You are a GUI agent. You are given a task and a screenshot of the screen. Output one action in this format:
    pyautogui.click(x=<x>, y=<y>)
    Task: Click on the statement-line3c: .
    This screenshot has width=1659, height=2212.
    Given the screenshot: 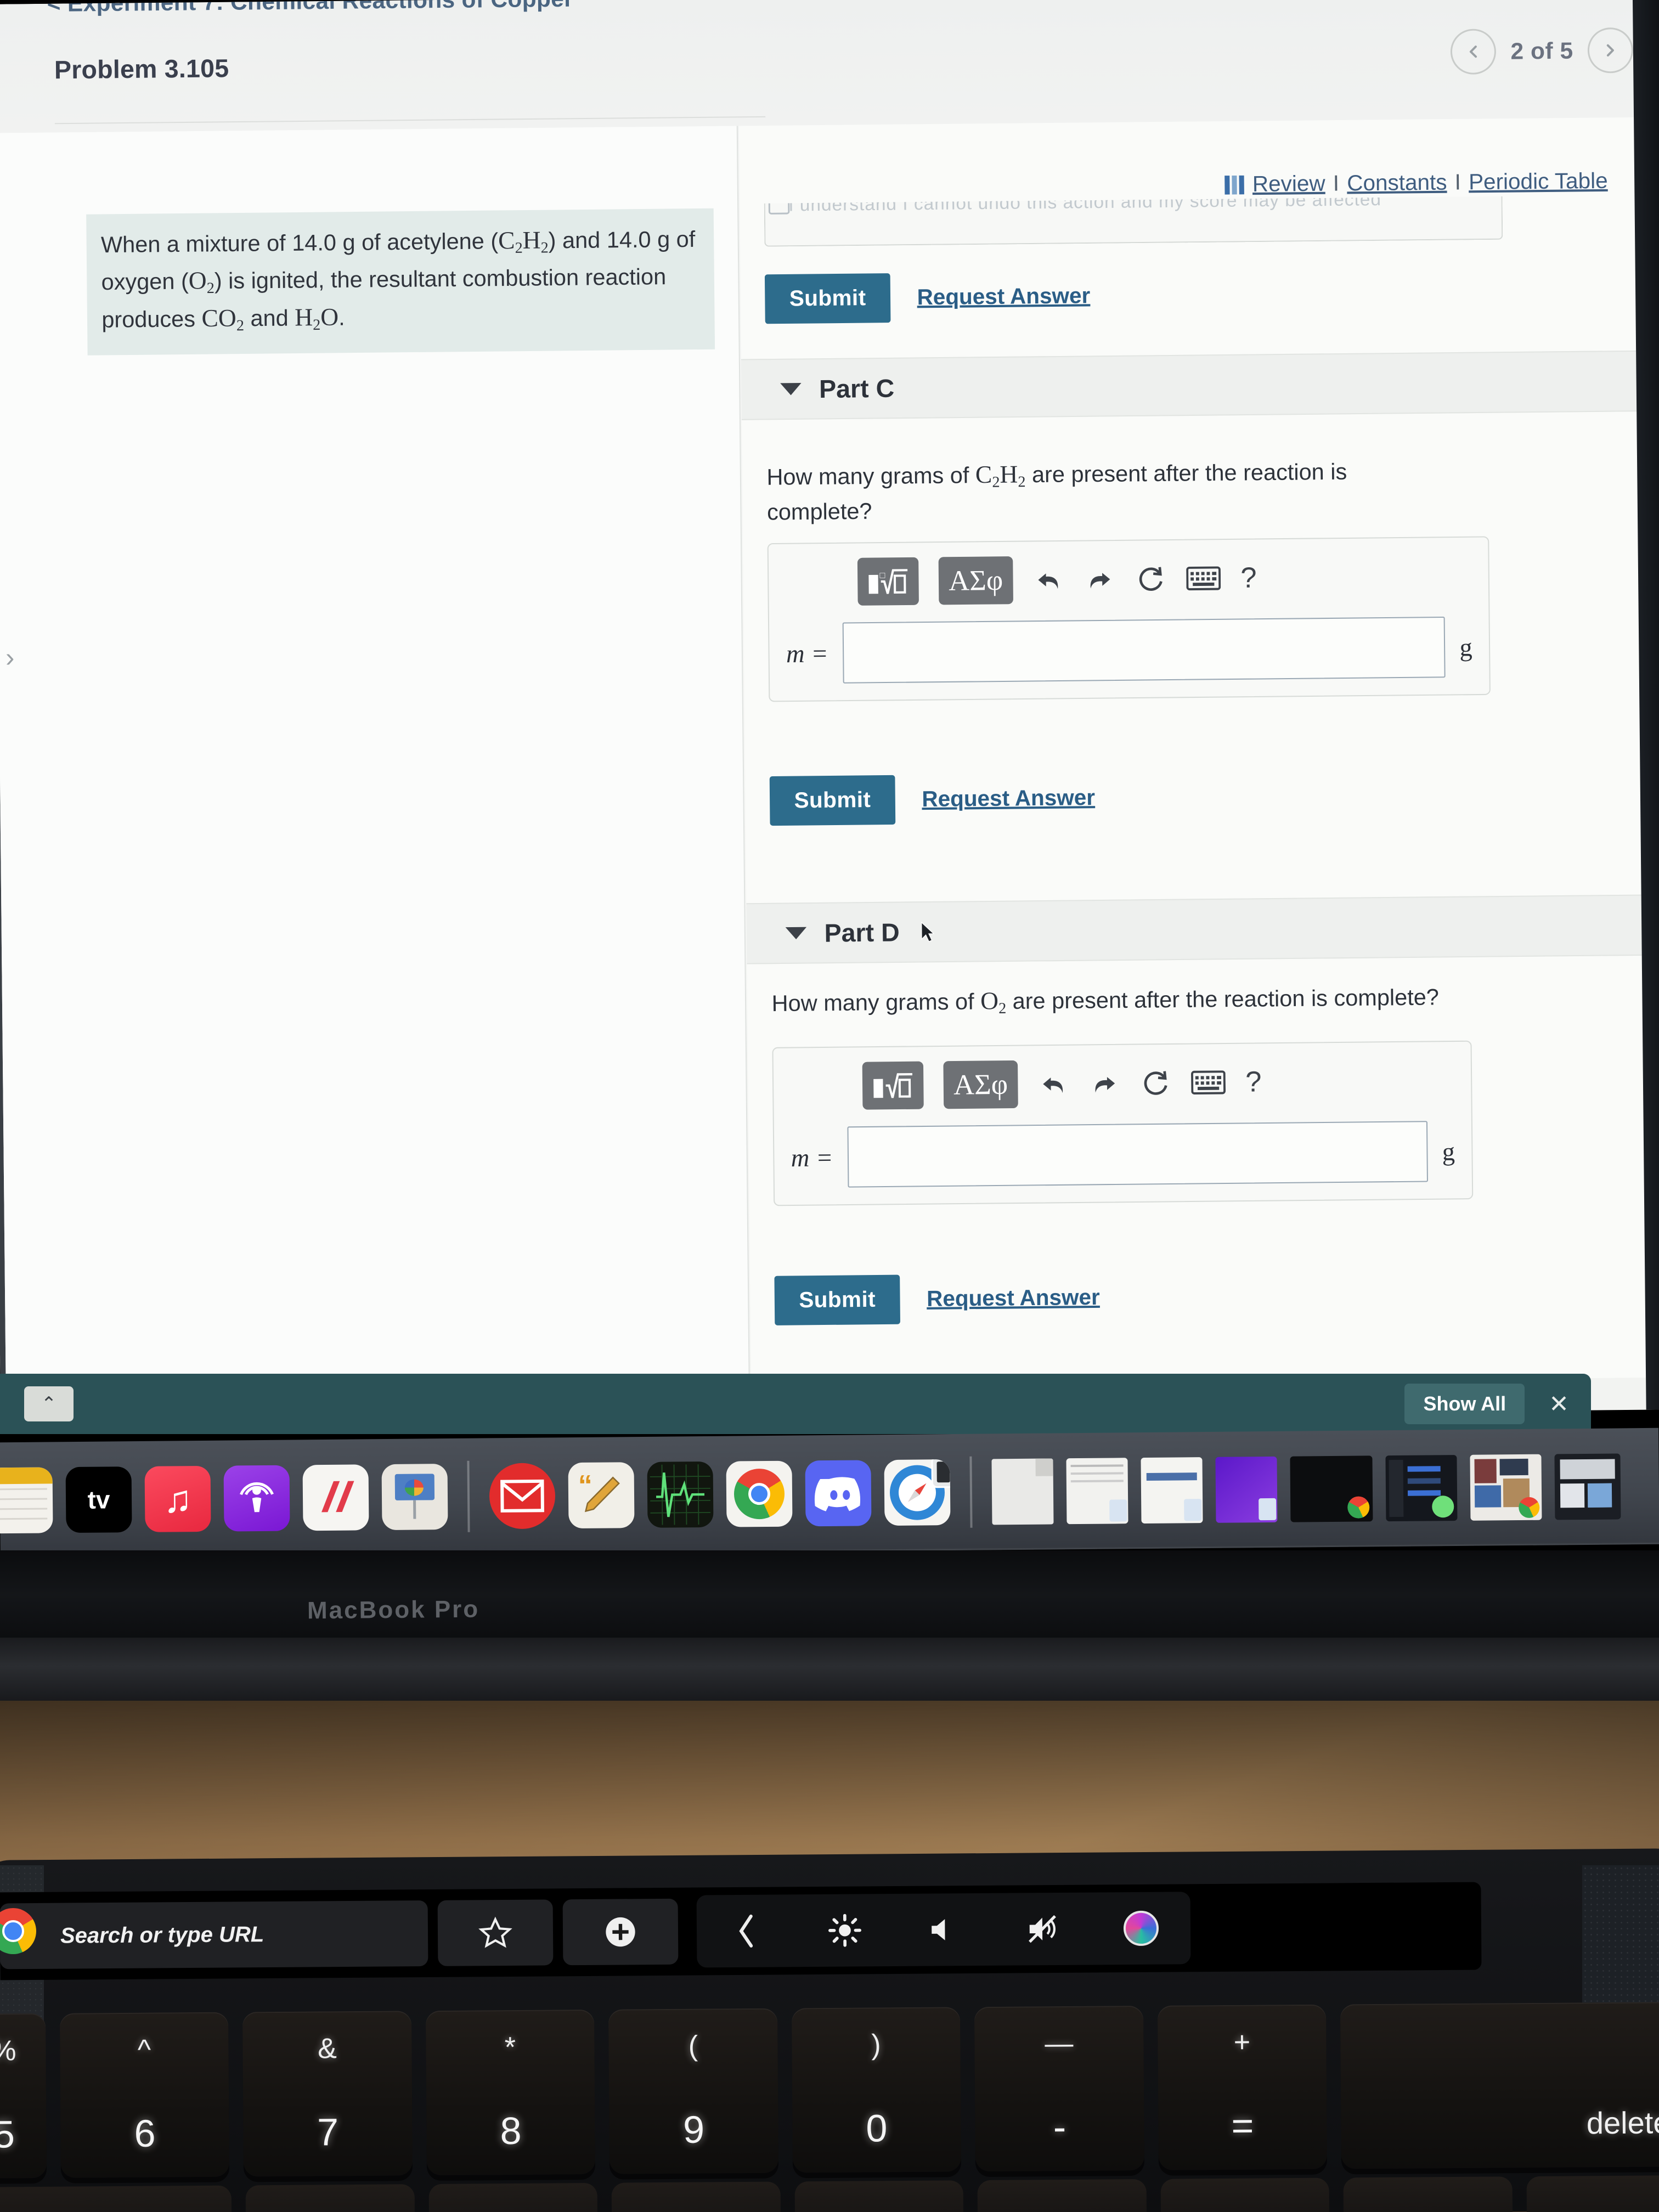 What is the action you would take?
    pyautogui.click(x=342, y=317)
    